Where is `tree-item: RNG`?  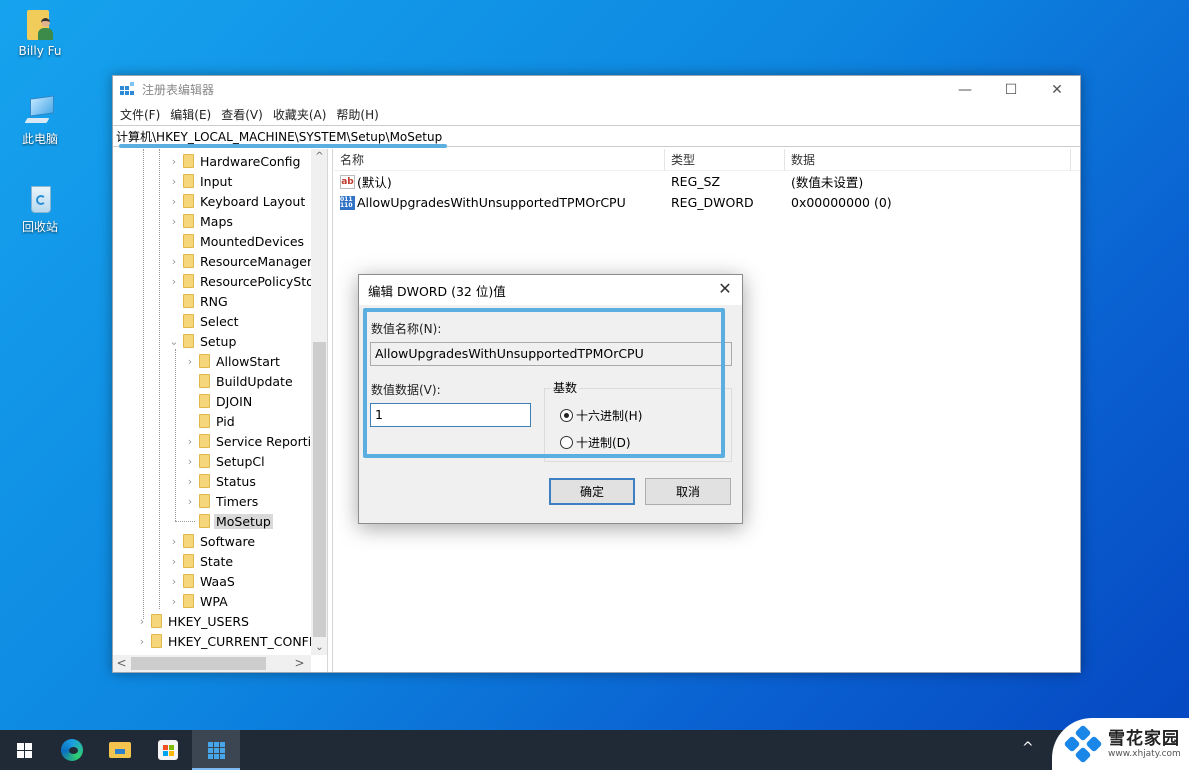 tree-item: RNG is located at coordinates (198, 301).